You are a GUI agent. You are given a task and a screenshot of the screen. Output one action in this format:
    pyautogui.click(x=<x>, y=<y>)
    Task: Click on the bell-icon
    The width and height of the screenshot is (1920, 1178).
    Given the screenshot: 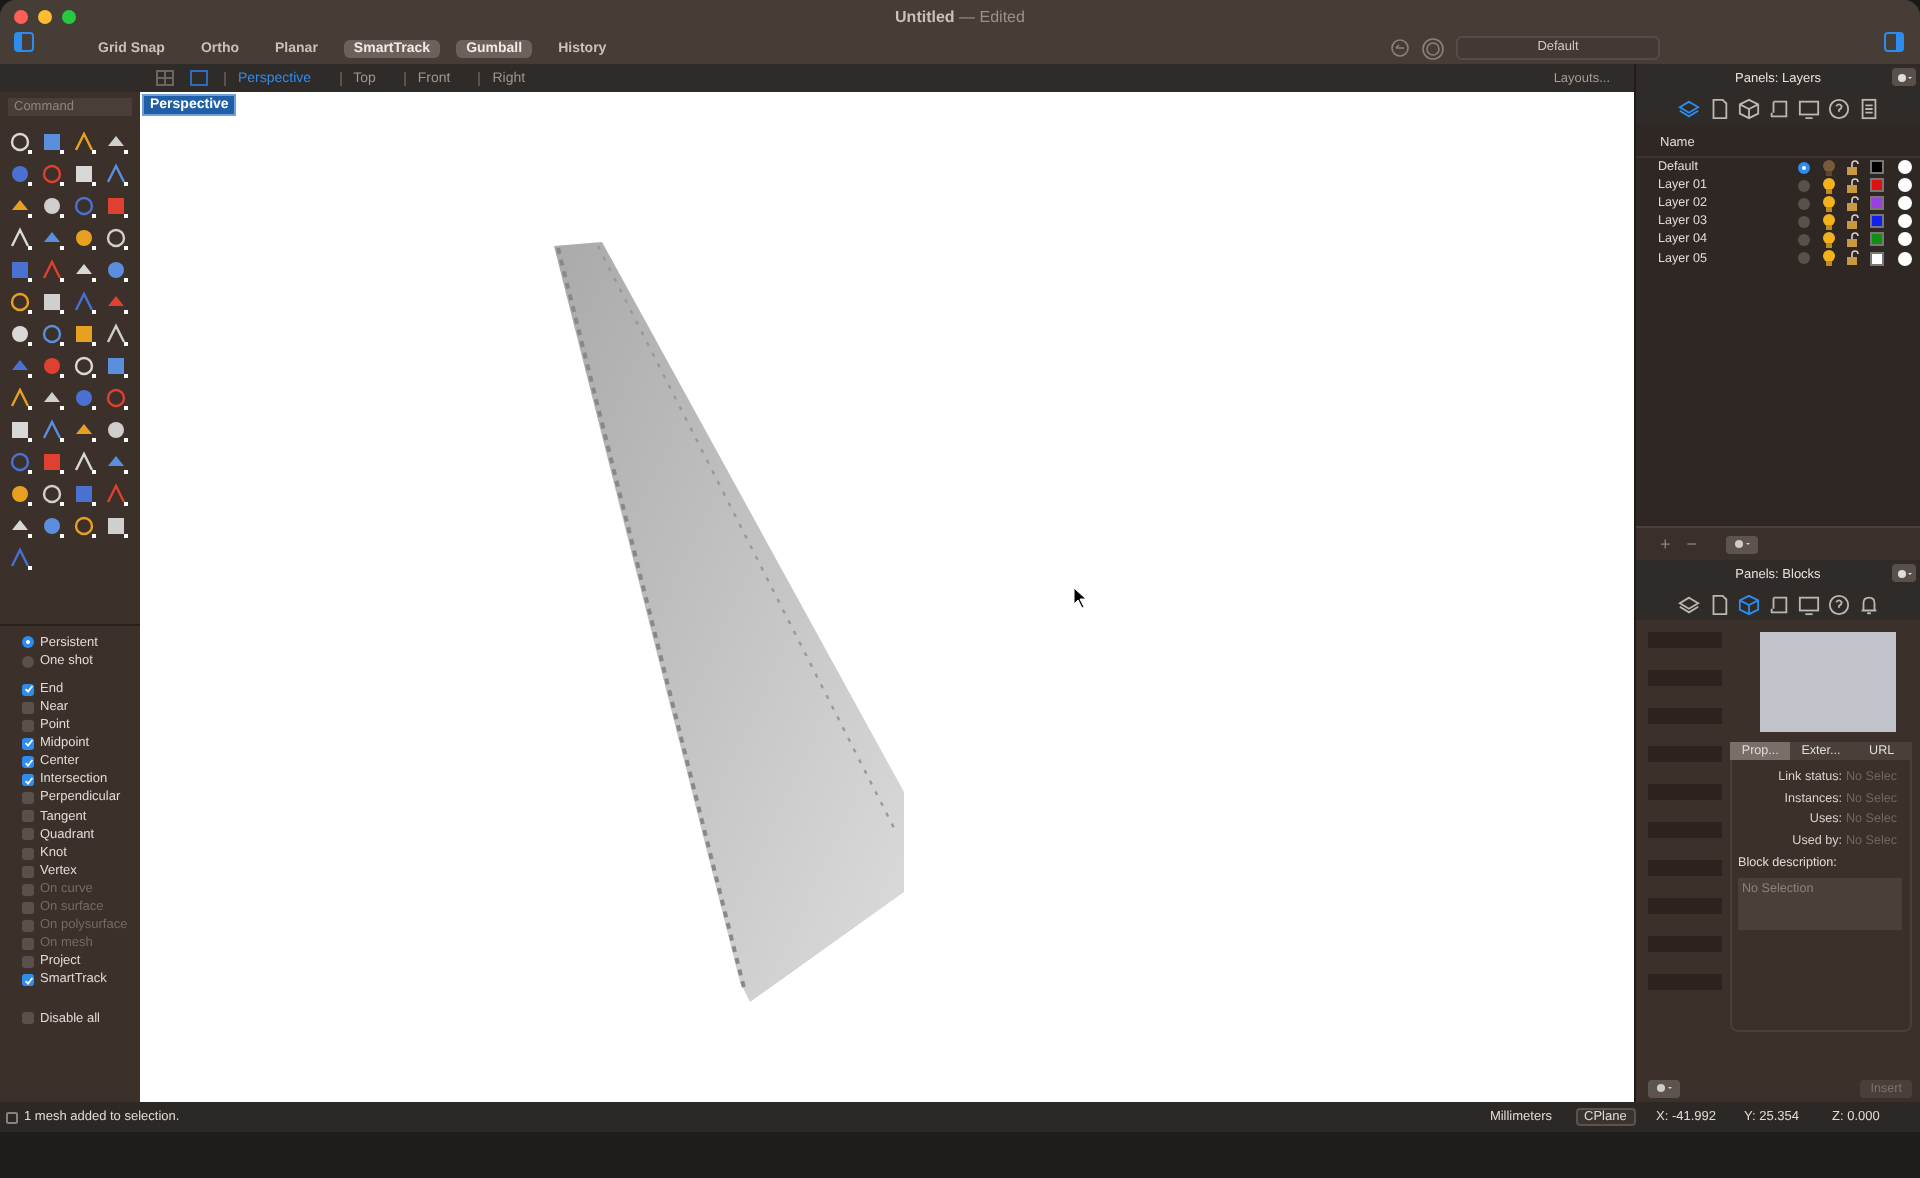 What is the action you would take?
    pyautogui.click(x=1868, y=604)
    